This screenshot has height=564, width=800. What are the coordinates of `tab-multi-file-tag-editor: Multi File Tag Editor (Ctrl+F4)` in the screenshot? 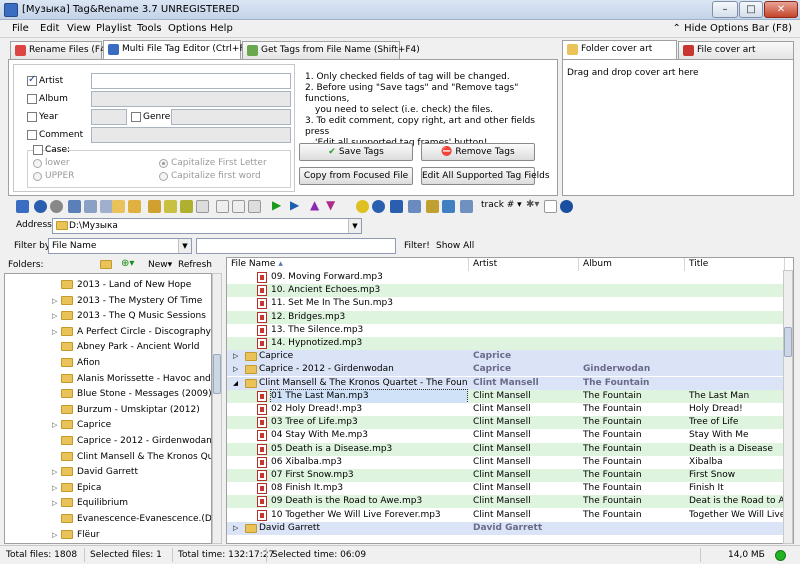 It's located at (178, 50).